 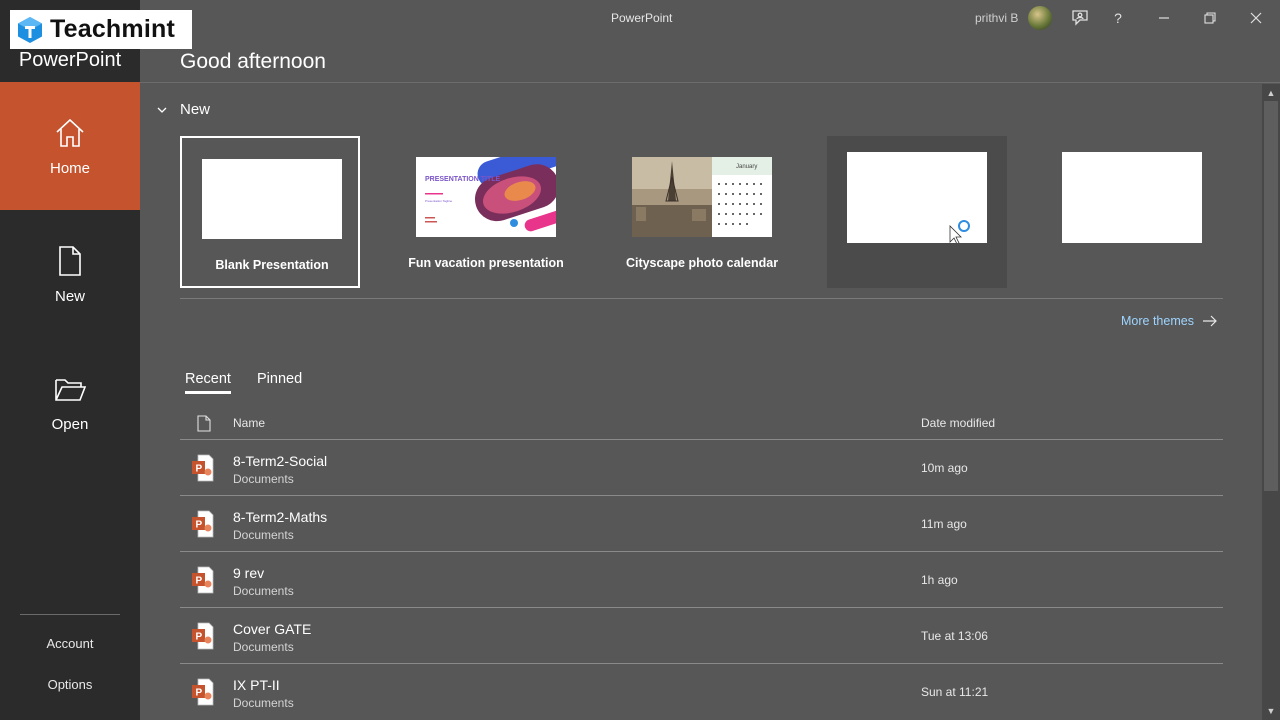 What do you see at coordinates (701, 524) in the screenshot?
I see `table-row: P 8-Term2-Maths Documents 11m ago` at bounding box center [701, 524].